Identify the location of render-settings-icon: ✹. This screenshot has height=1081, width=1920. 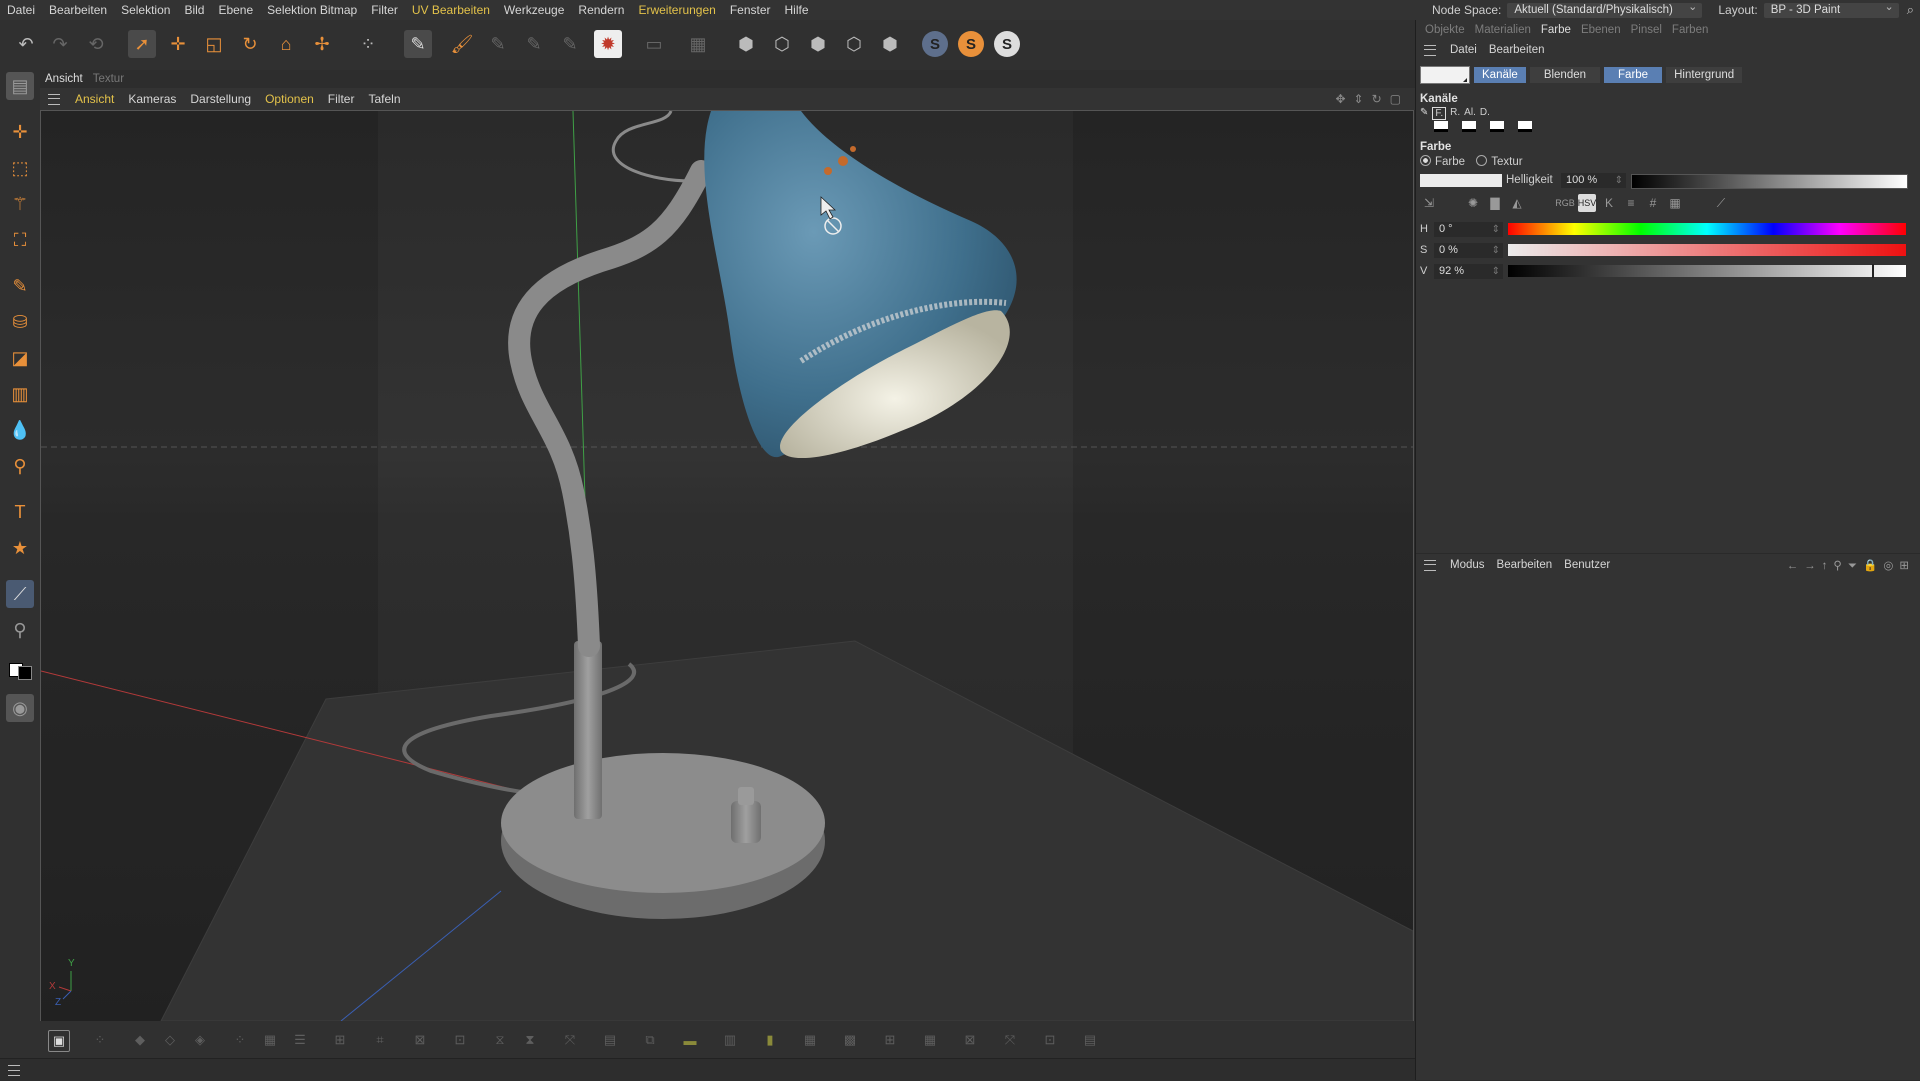
(608, 44).